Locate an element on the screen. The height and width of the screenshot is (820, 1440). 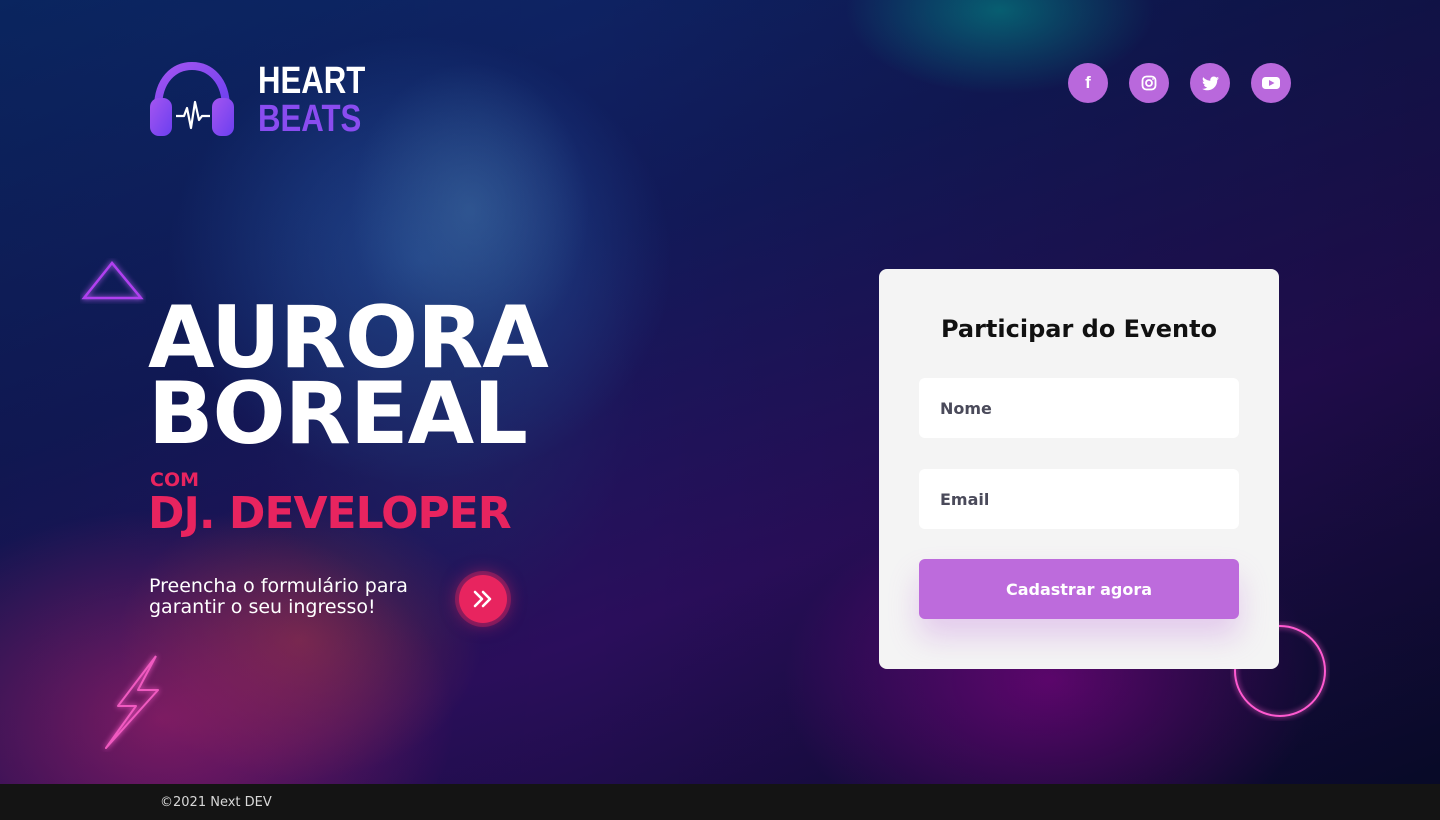
double-chevron-right-icon is located at coordinates (482, 599).